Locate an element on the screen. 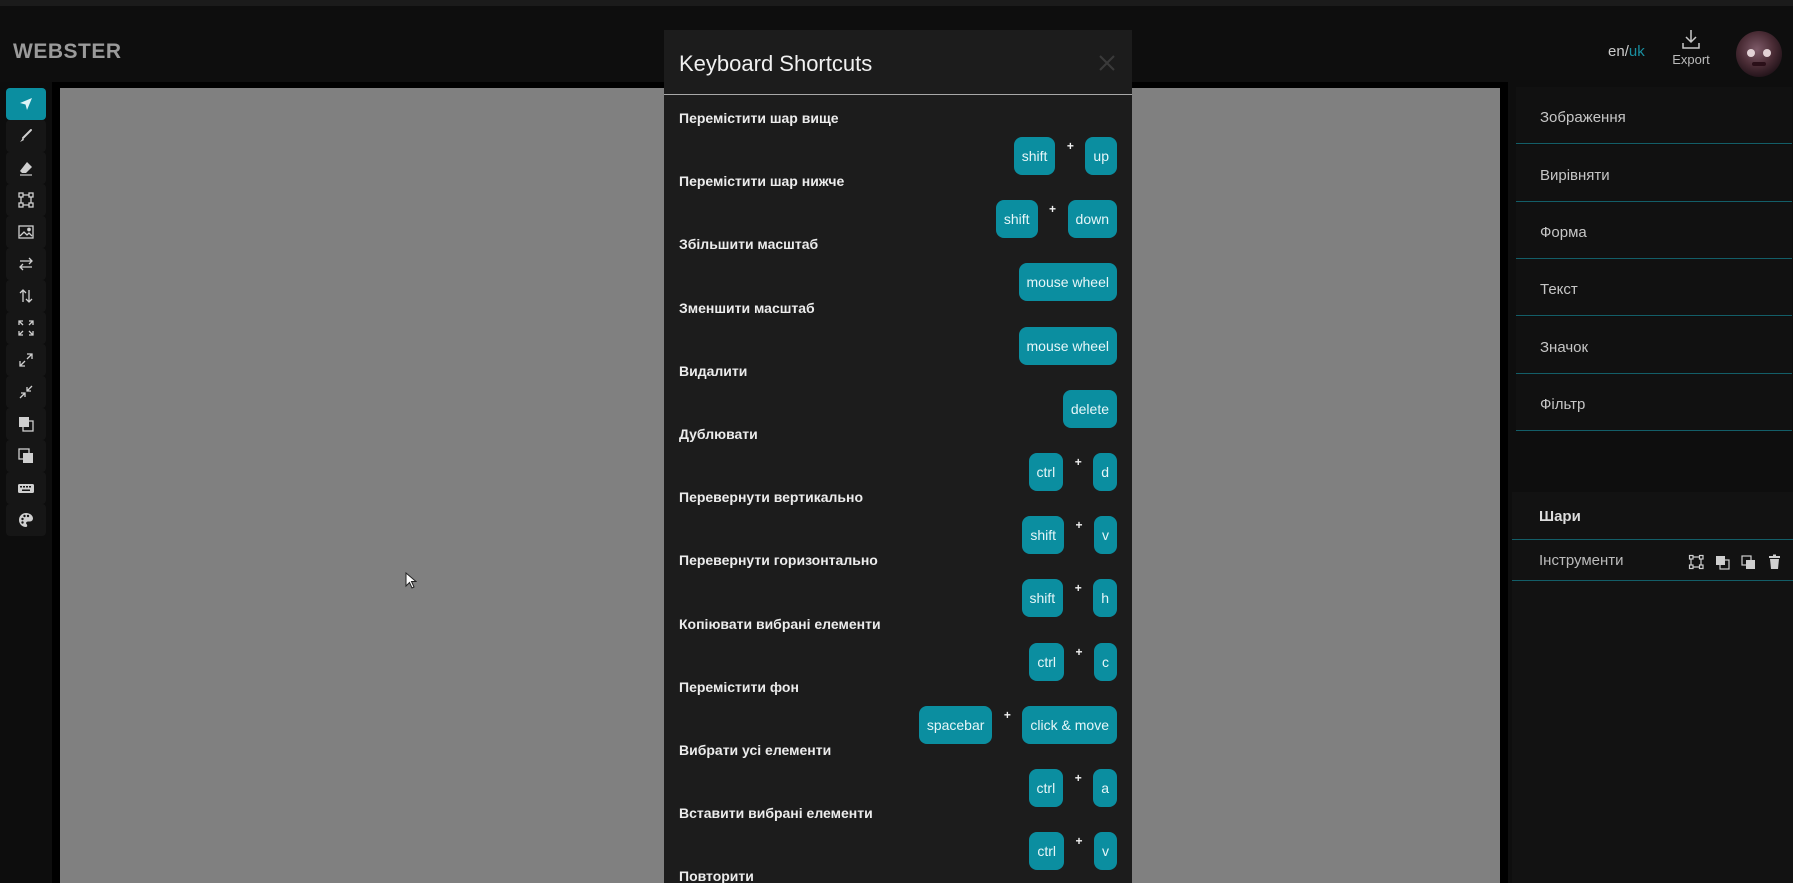 The width and height of the screenshot is (1793, 883). shortcut-label: Видалити is located at coordinates (713, 370).